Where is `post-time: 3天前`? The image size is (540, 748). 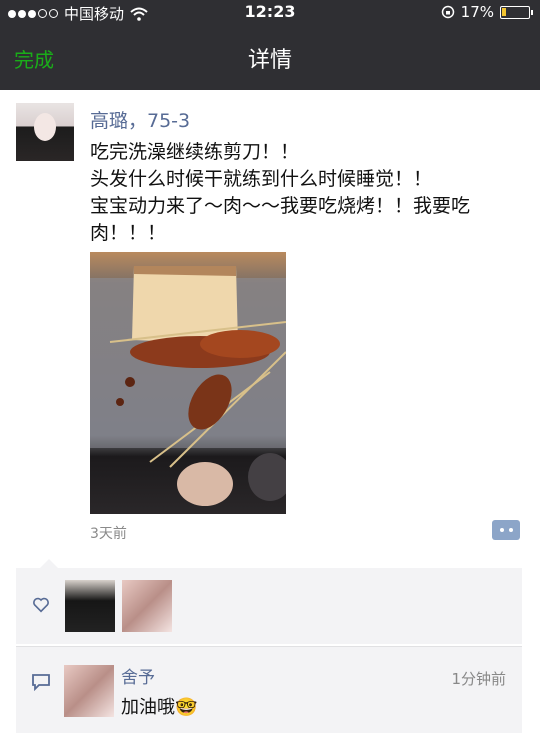 post-time: 3天前 is located at coordinates (108, 534).